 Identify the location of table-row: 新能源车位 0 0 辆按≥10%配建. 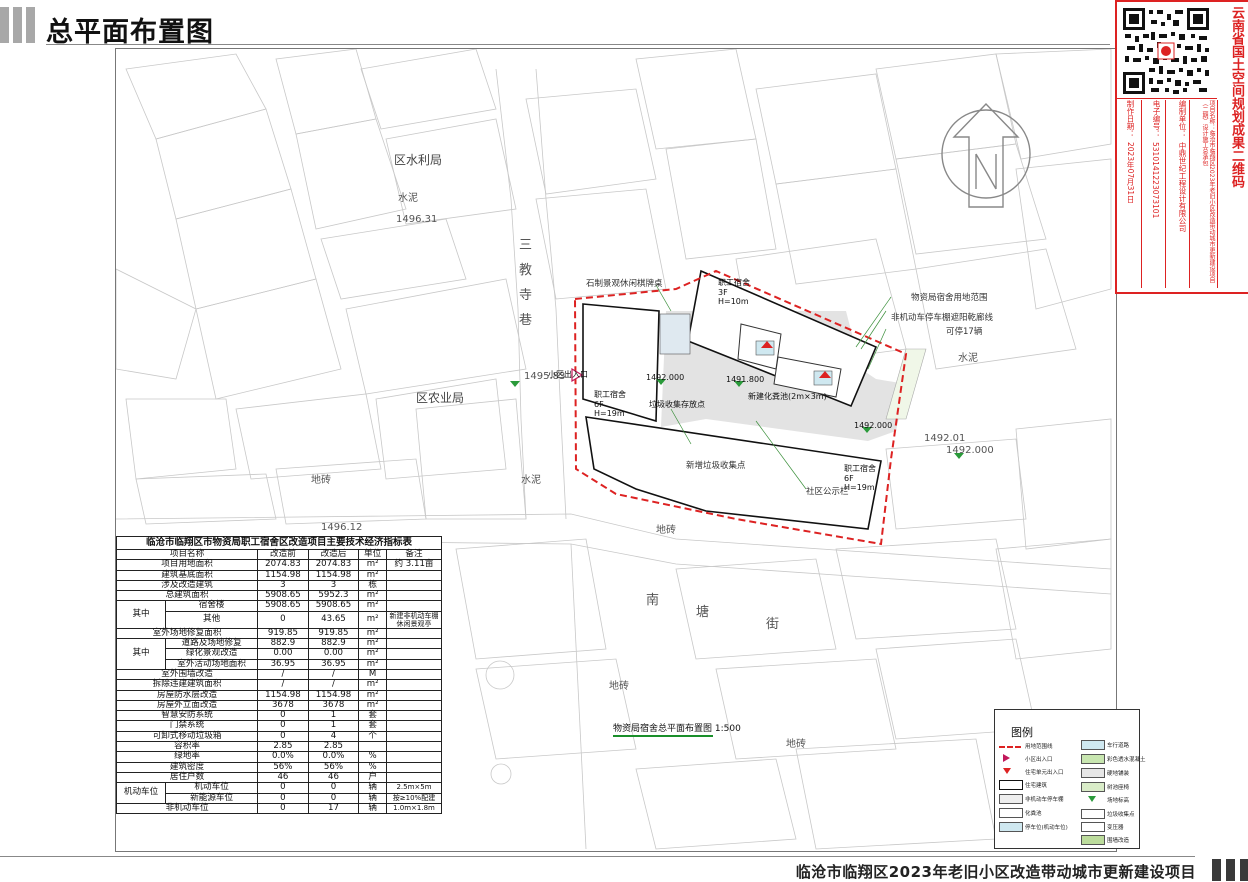
(279, 798).